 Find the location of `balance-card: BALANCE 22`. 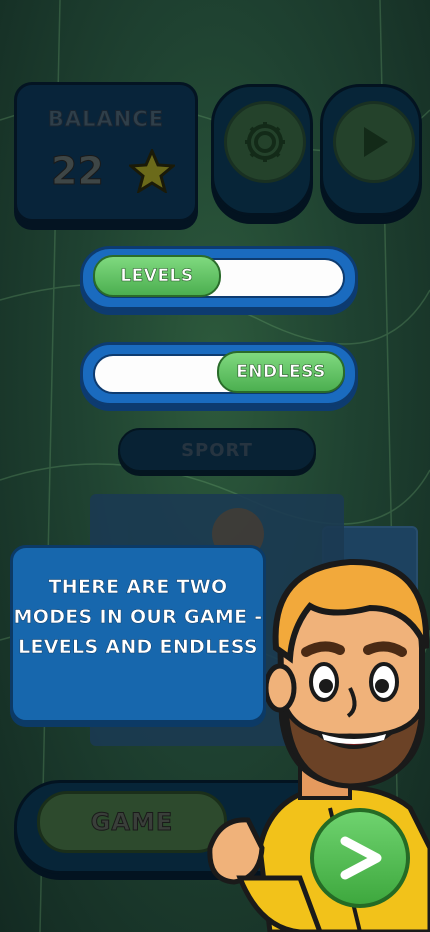

balance-card: BALANCE 22 is located at coordinates (106, 152).